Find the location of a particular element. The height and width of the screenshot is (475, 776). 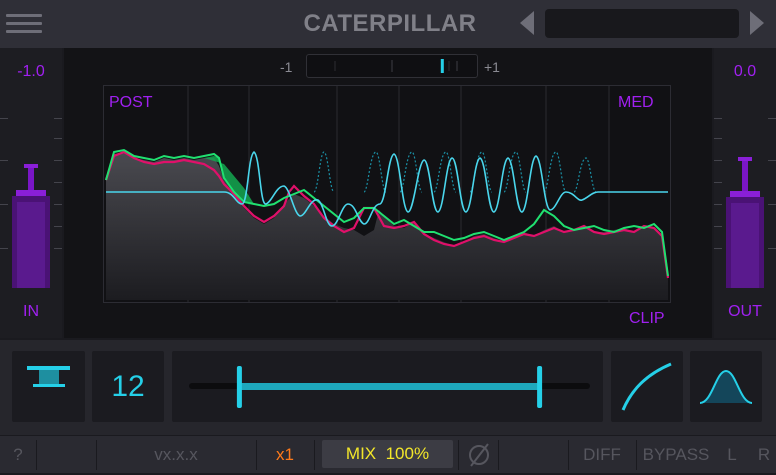

curve-button is located at coordinates (647, 386).